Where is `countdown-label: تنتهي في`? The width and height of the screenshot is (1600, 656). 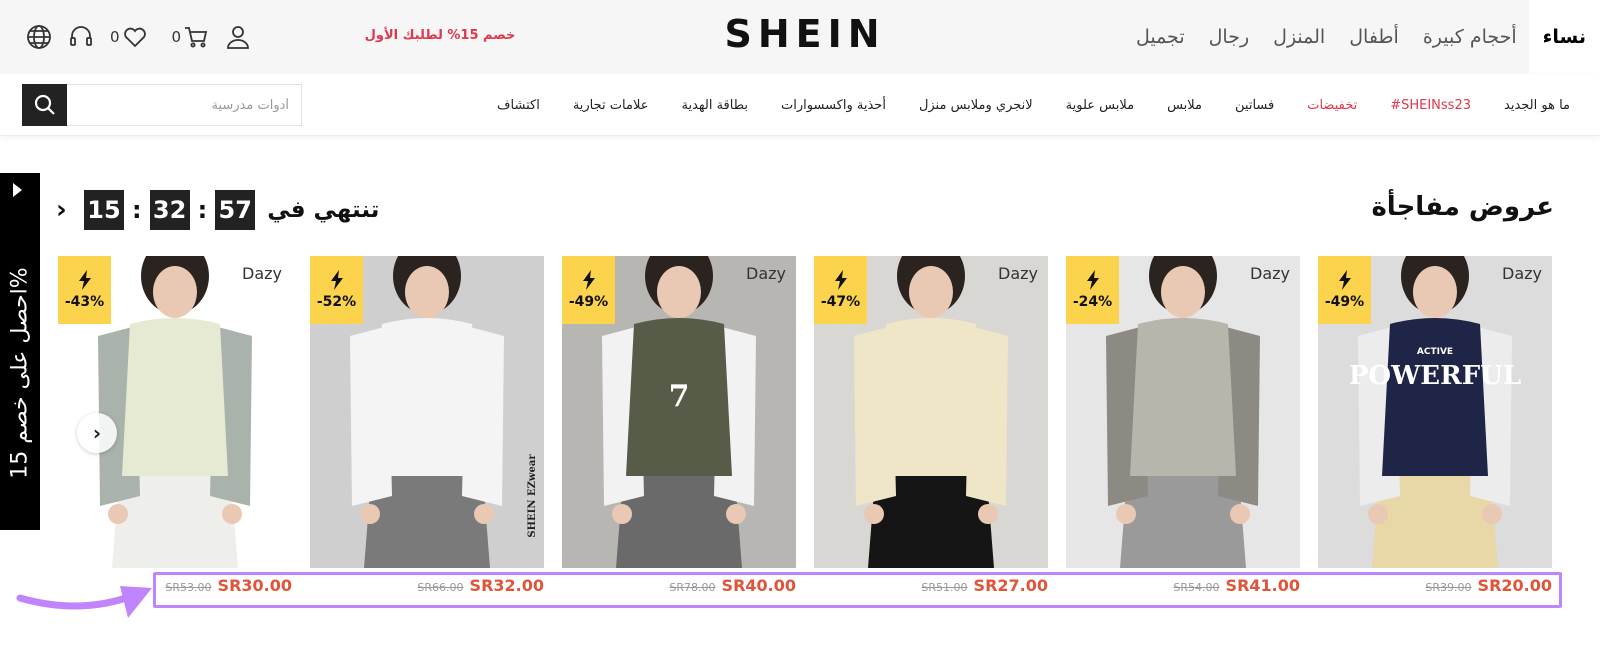 countdown-label: تنتهي في is located at coordinates (323, 210).